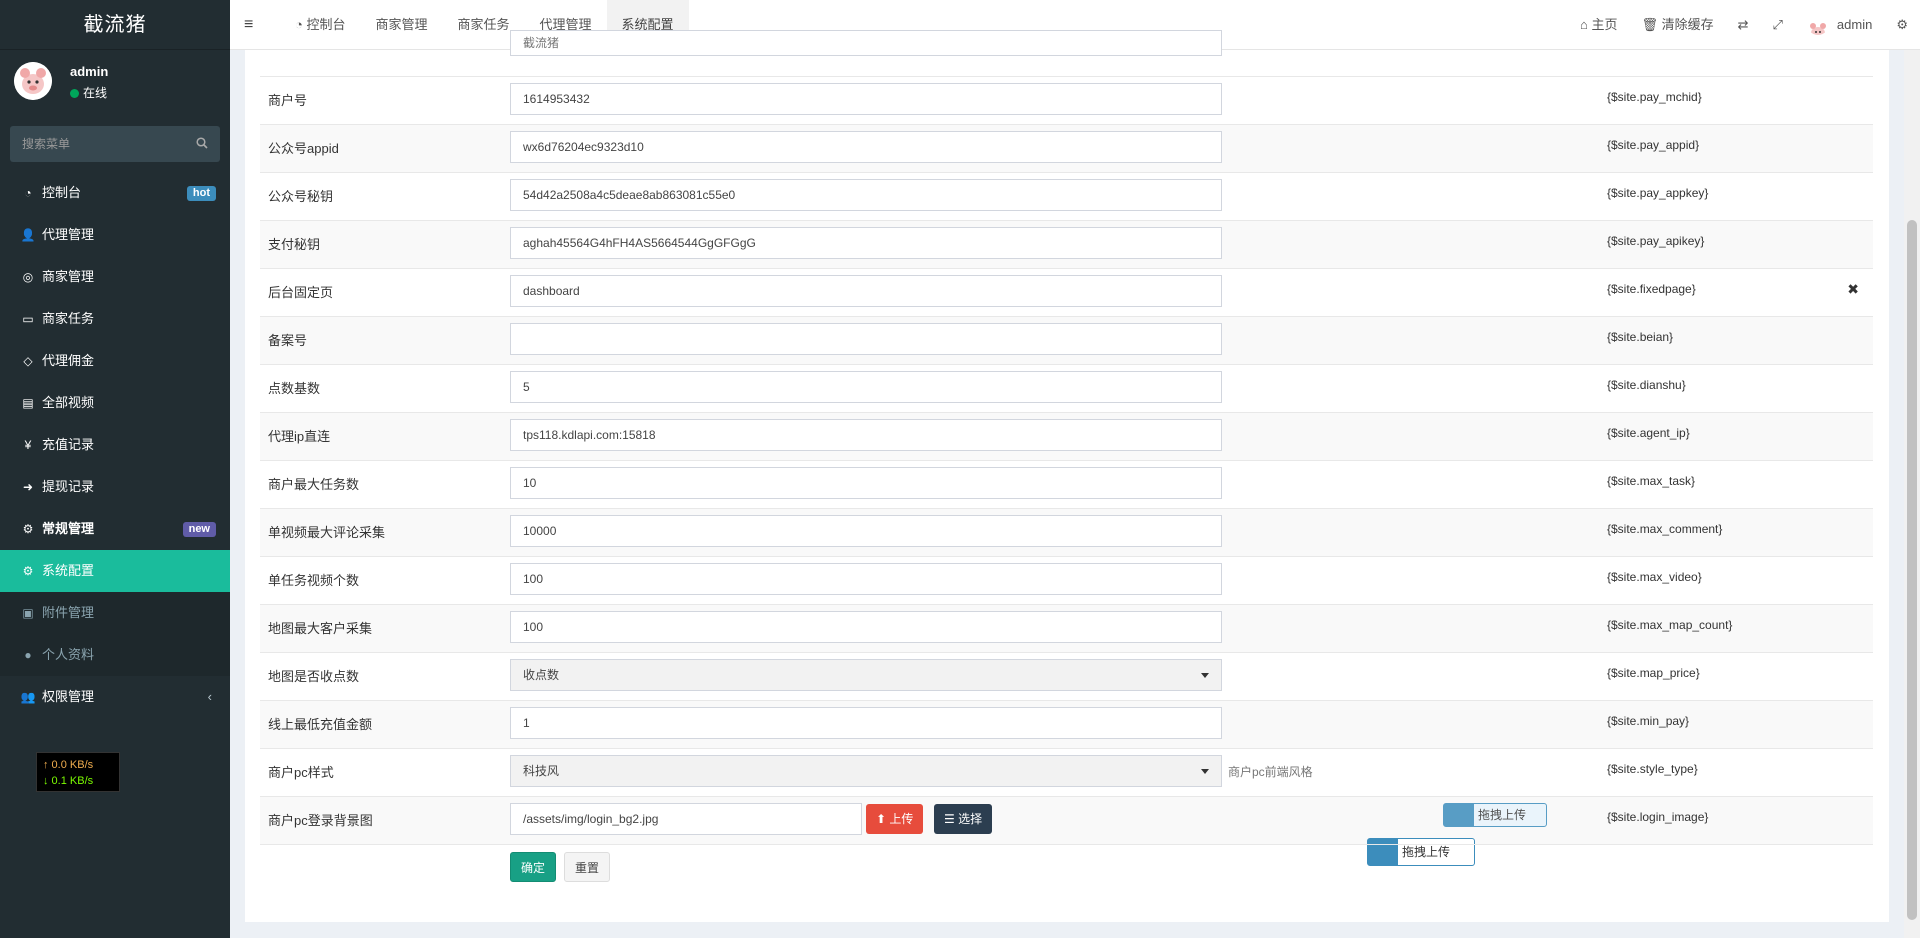 This screenshot has height=938, width=1920. I want to click on sidebar-item-label: 系统配置, so click(68, 570).